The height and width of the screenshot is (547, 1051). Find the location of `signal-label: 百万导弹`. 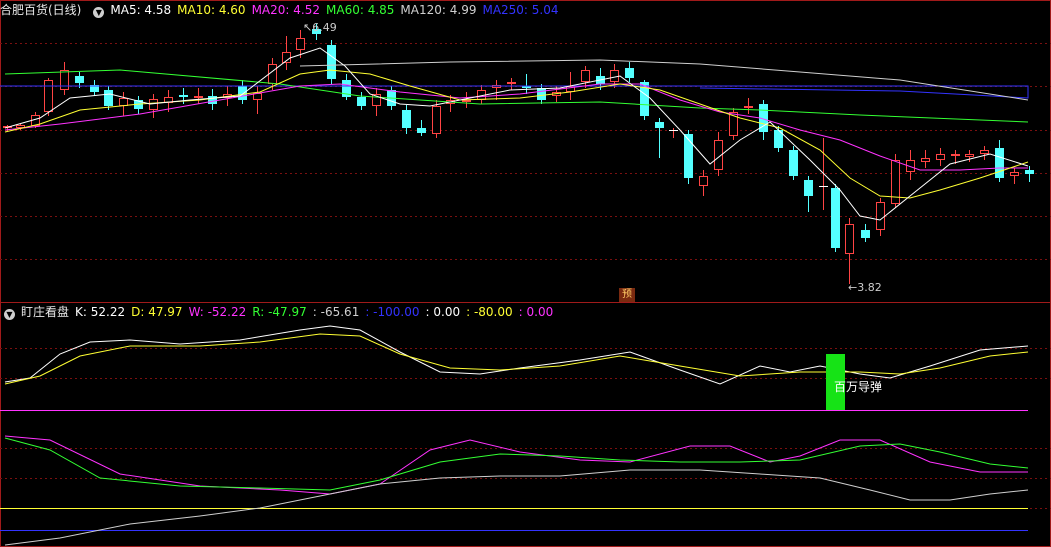

signal-label: 百万导弹 is located at coordinates (858, 387).